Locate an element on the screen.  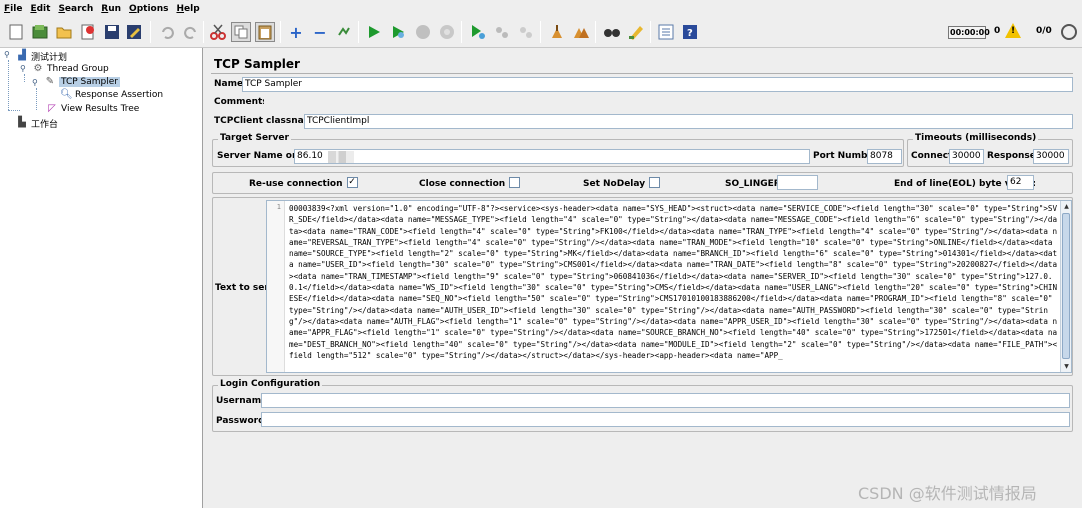
name-field: TCP Sampler is located at coordinates (657, 84).